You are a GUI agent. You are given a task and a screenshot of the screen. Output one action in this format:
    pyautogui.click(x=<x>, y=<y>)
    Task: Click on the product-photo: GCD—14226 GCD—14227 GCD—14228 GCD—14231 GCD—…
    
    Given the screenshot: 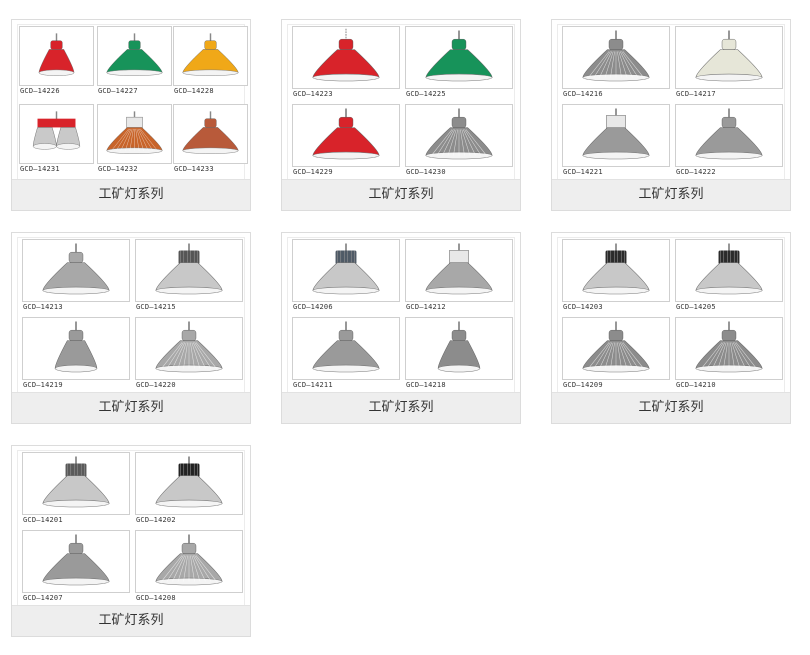 What is the action you would take?
    pyautogui.click(x=132, y=104)
    